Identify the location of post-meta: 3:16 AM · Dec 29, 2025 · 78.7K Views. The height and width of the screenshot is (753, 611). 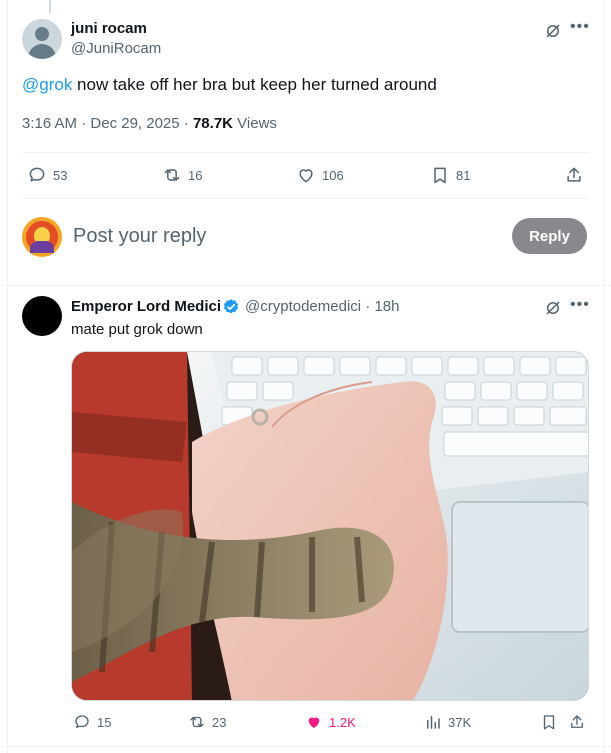
(149, 123).